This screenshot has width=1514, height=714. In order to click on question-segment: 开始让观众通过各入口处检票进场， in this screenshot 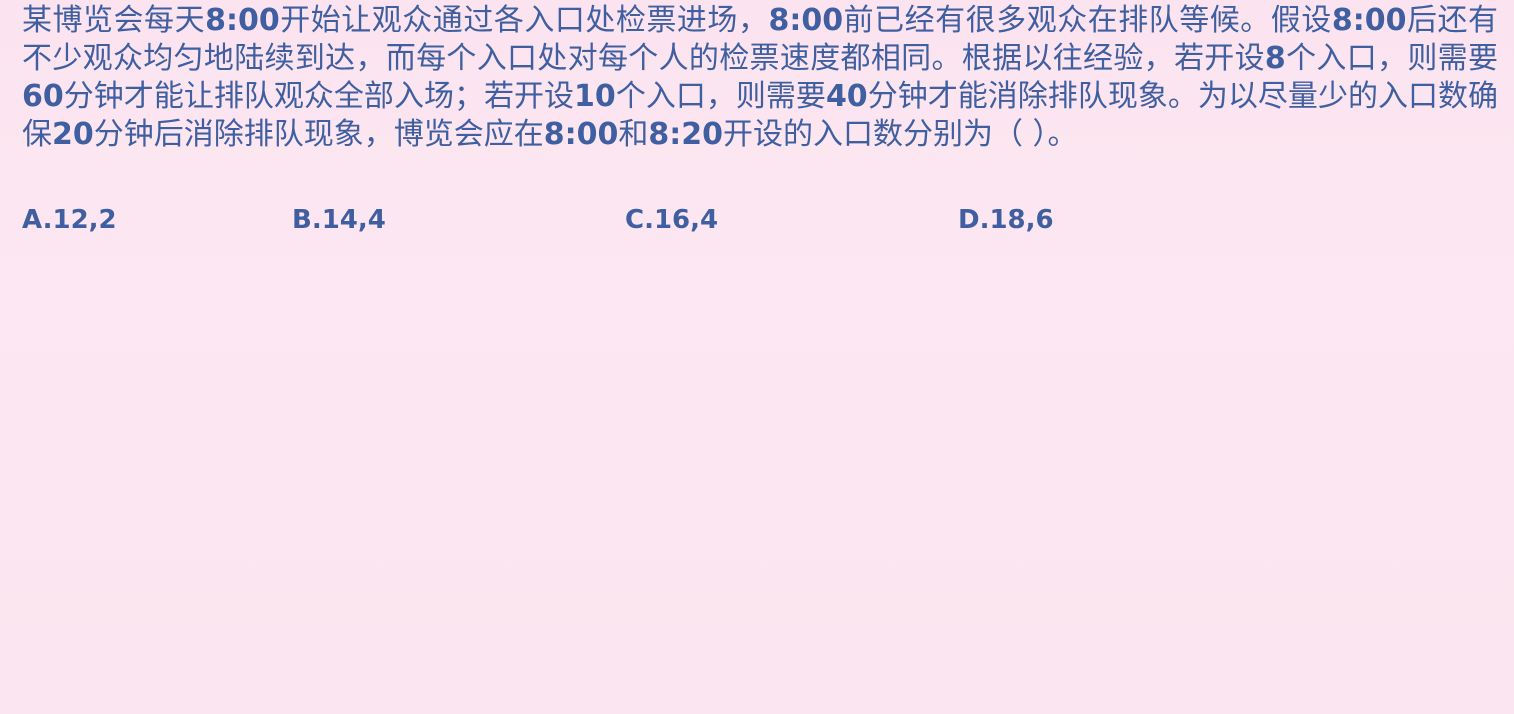, I will do `click(524, 20)`.